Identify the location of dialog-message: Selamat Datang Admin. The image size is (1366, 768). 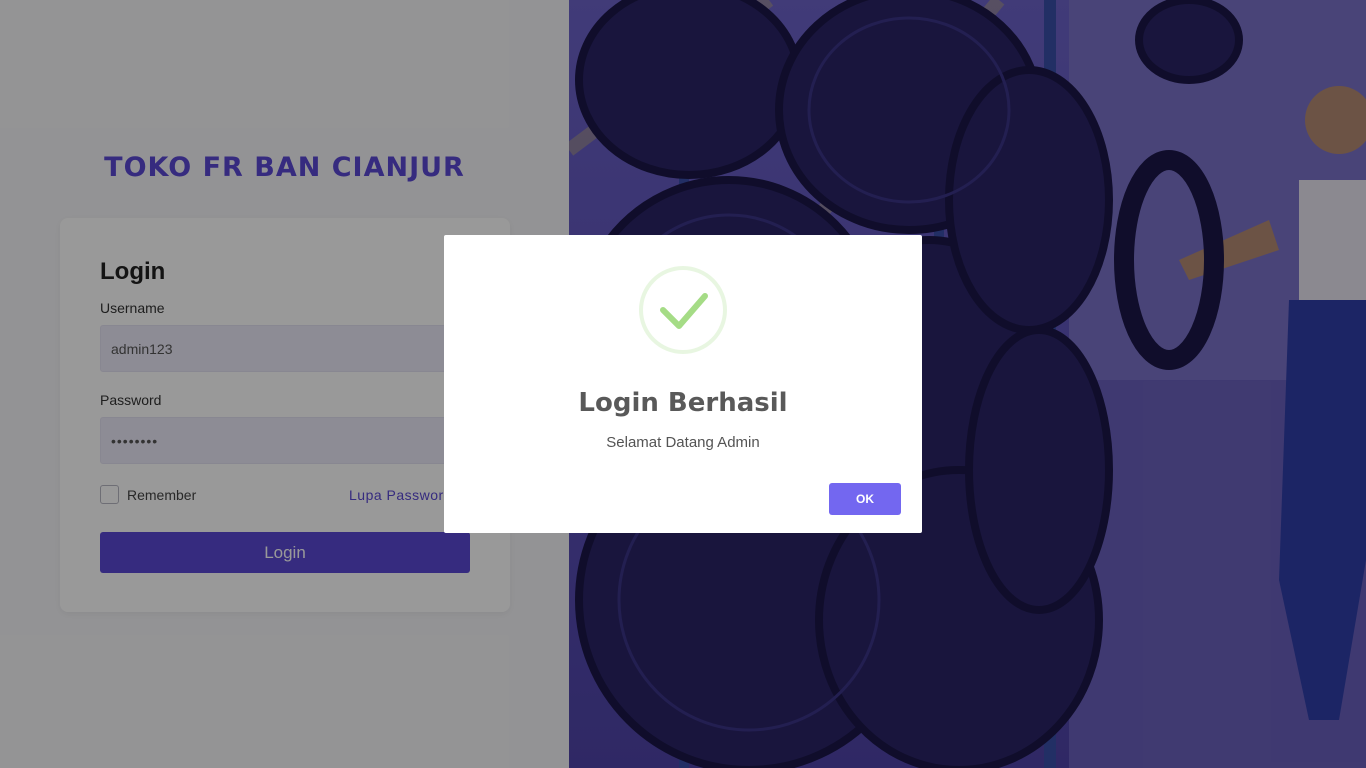
(683, 442).